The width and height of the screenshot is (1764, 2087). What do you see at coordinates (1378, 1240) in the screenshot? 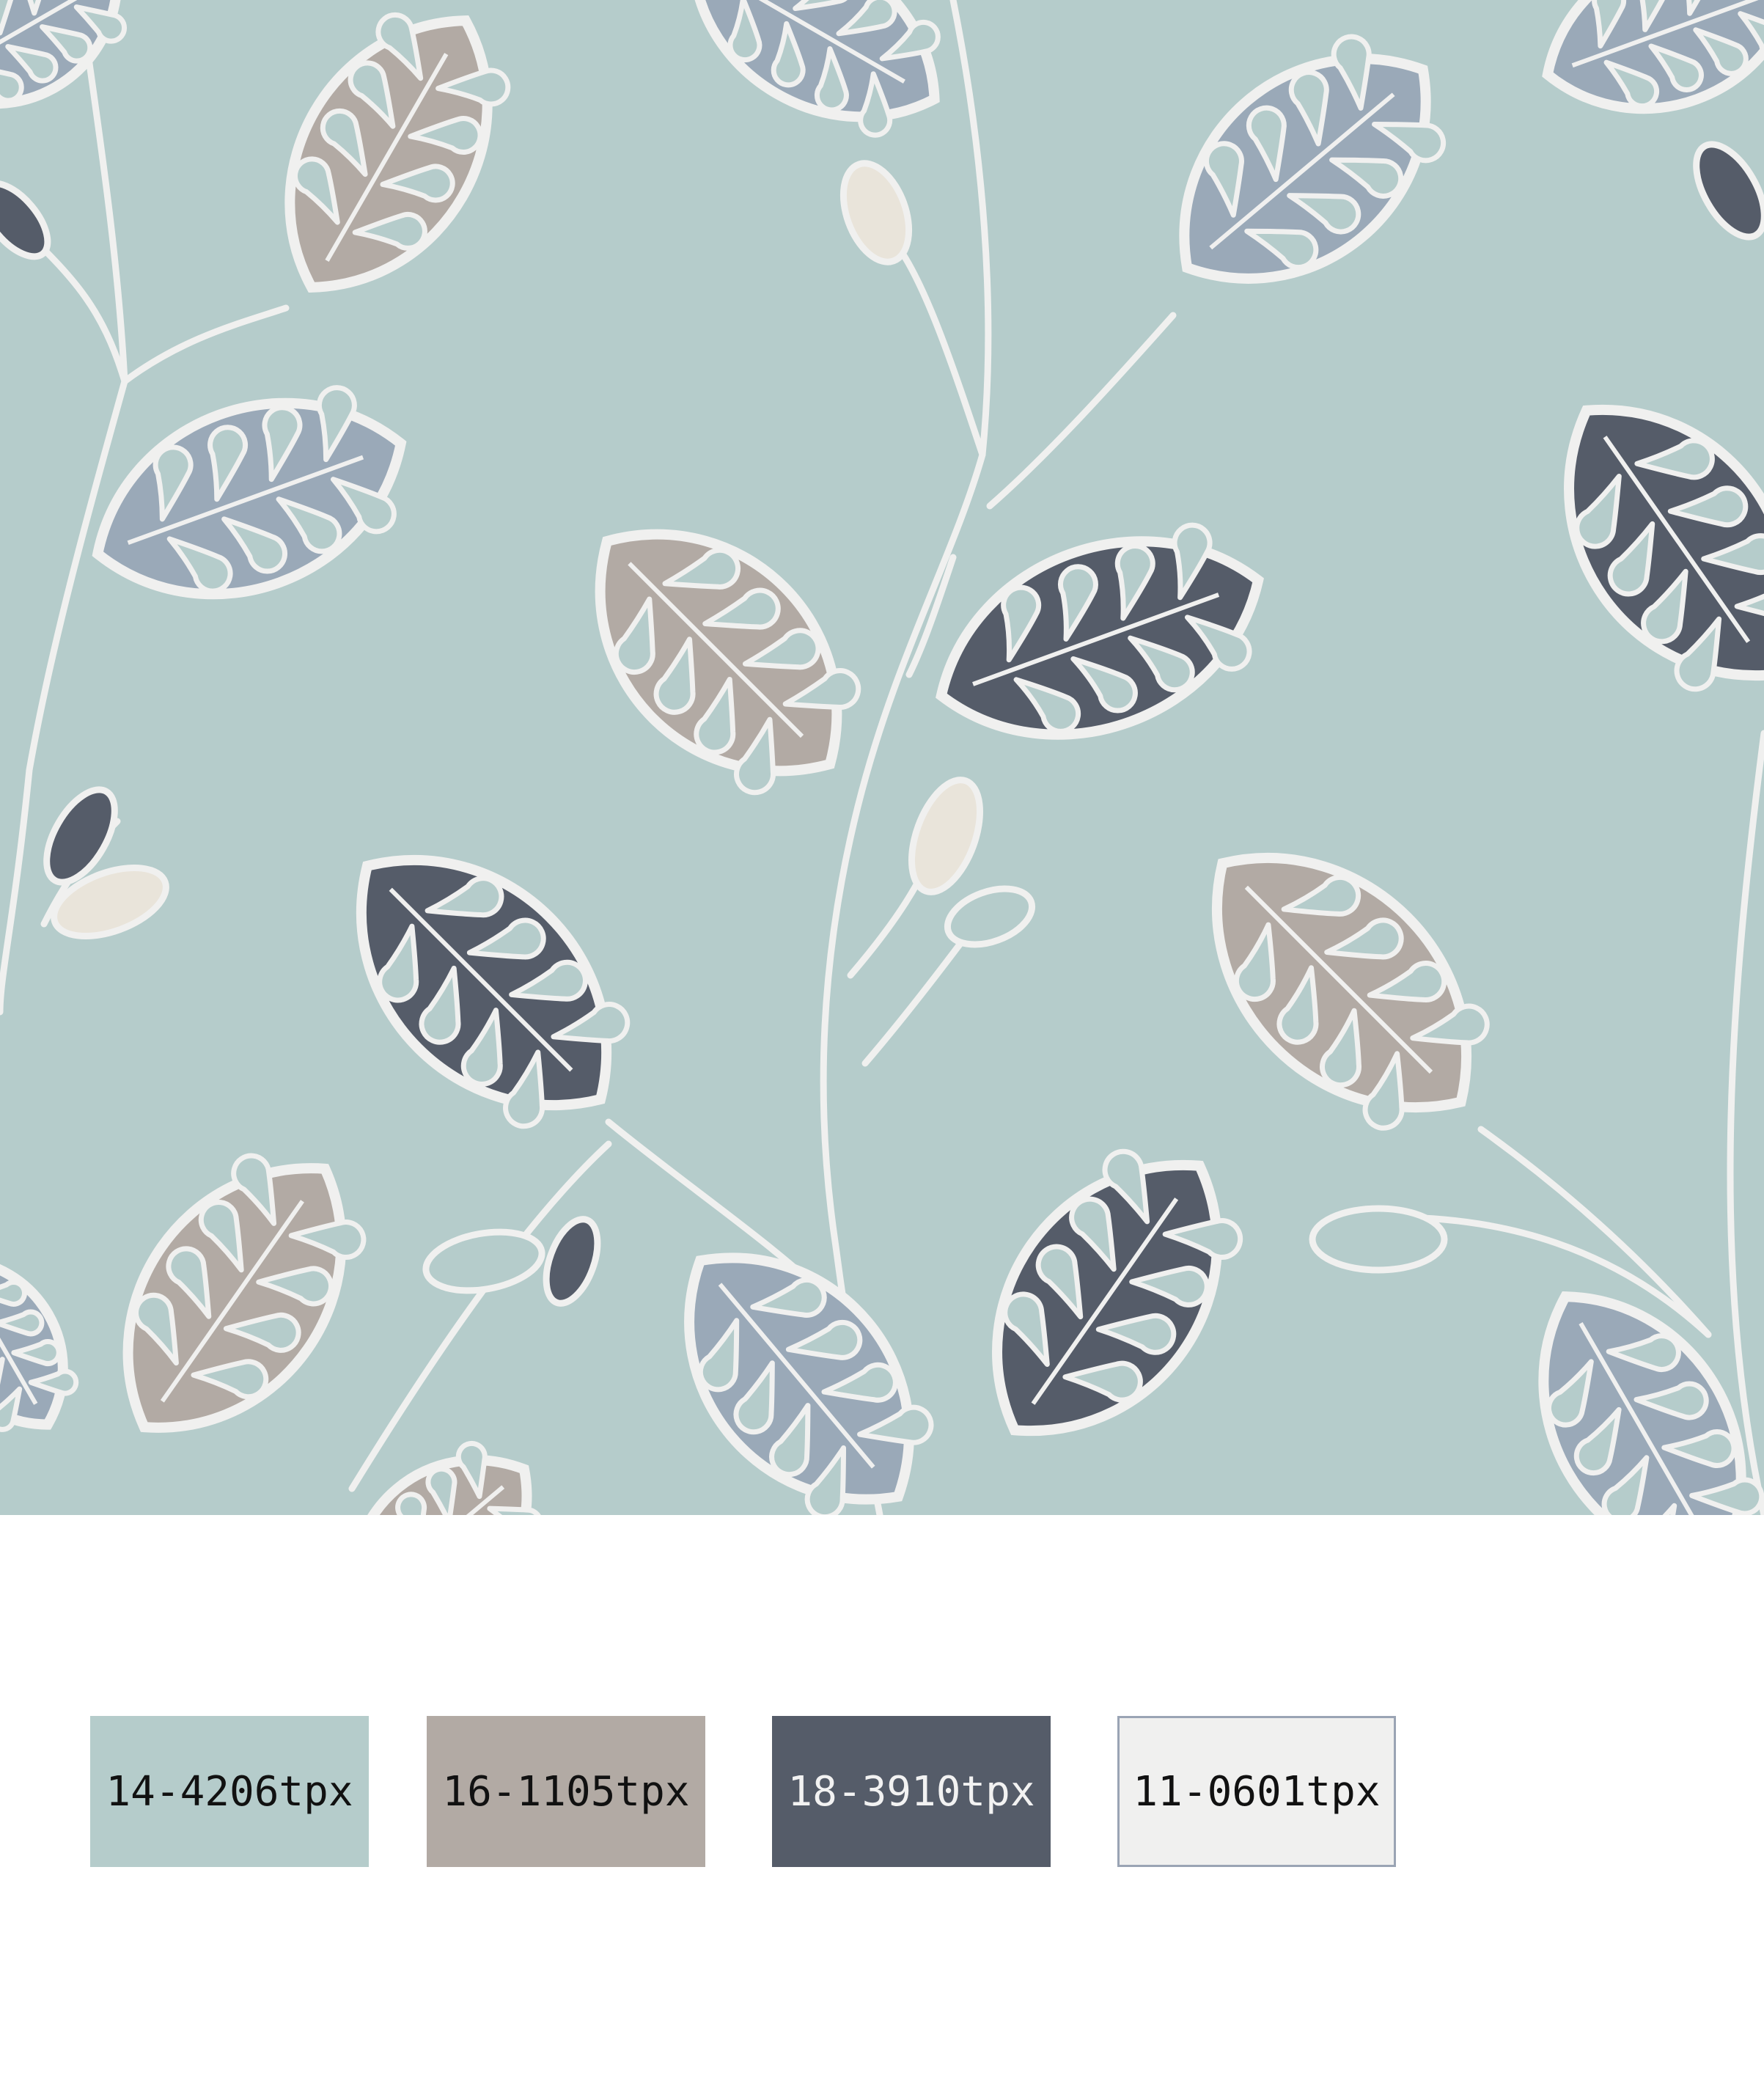
I see `bud` at bounding box center [1378, 1240].